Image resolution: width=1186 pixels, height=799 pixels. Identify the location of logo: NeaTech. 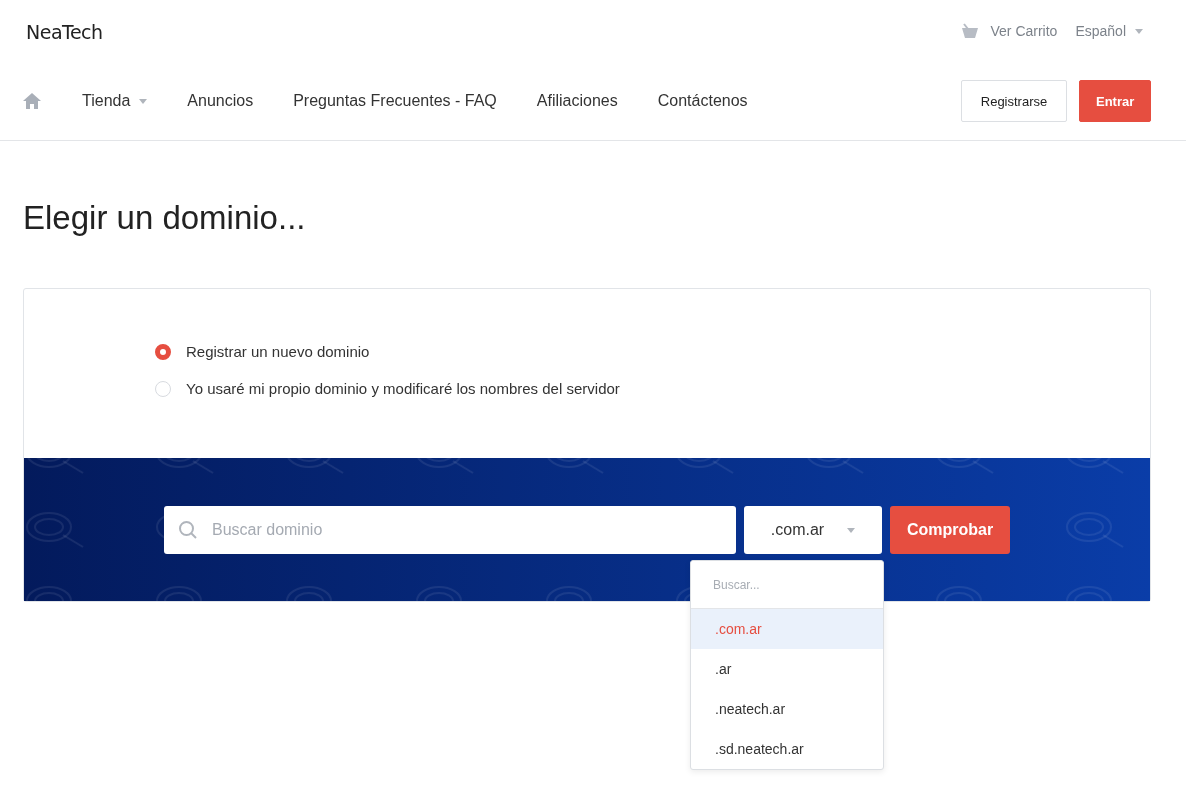
(64, 31).